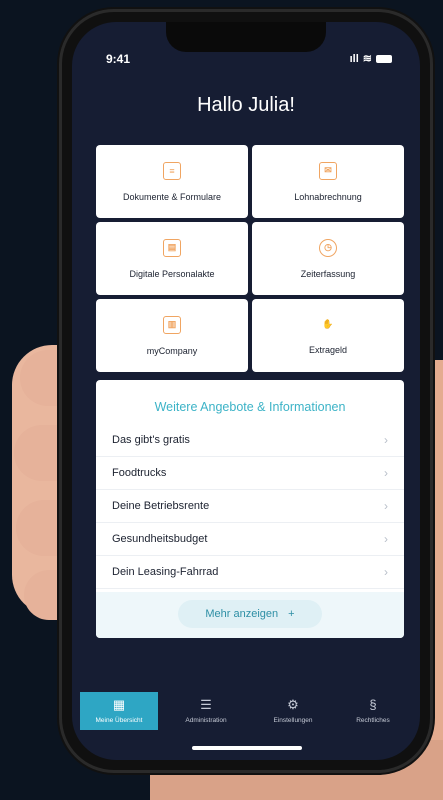 This screenshot has height=800, width=443. What do you see at coordinates (354, 58) in the screenshot?
I see `signal-icon: ıll` at bounding box center [354, 58].